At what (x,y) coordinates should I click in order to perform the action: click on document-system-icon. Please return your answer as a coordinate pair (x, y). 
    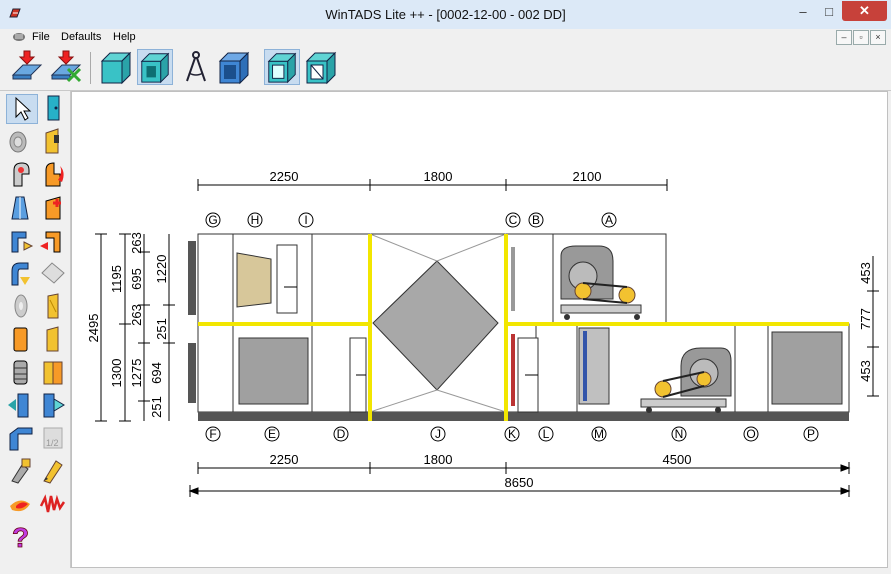
    Looking at the image, I should click on (19, 37).